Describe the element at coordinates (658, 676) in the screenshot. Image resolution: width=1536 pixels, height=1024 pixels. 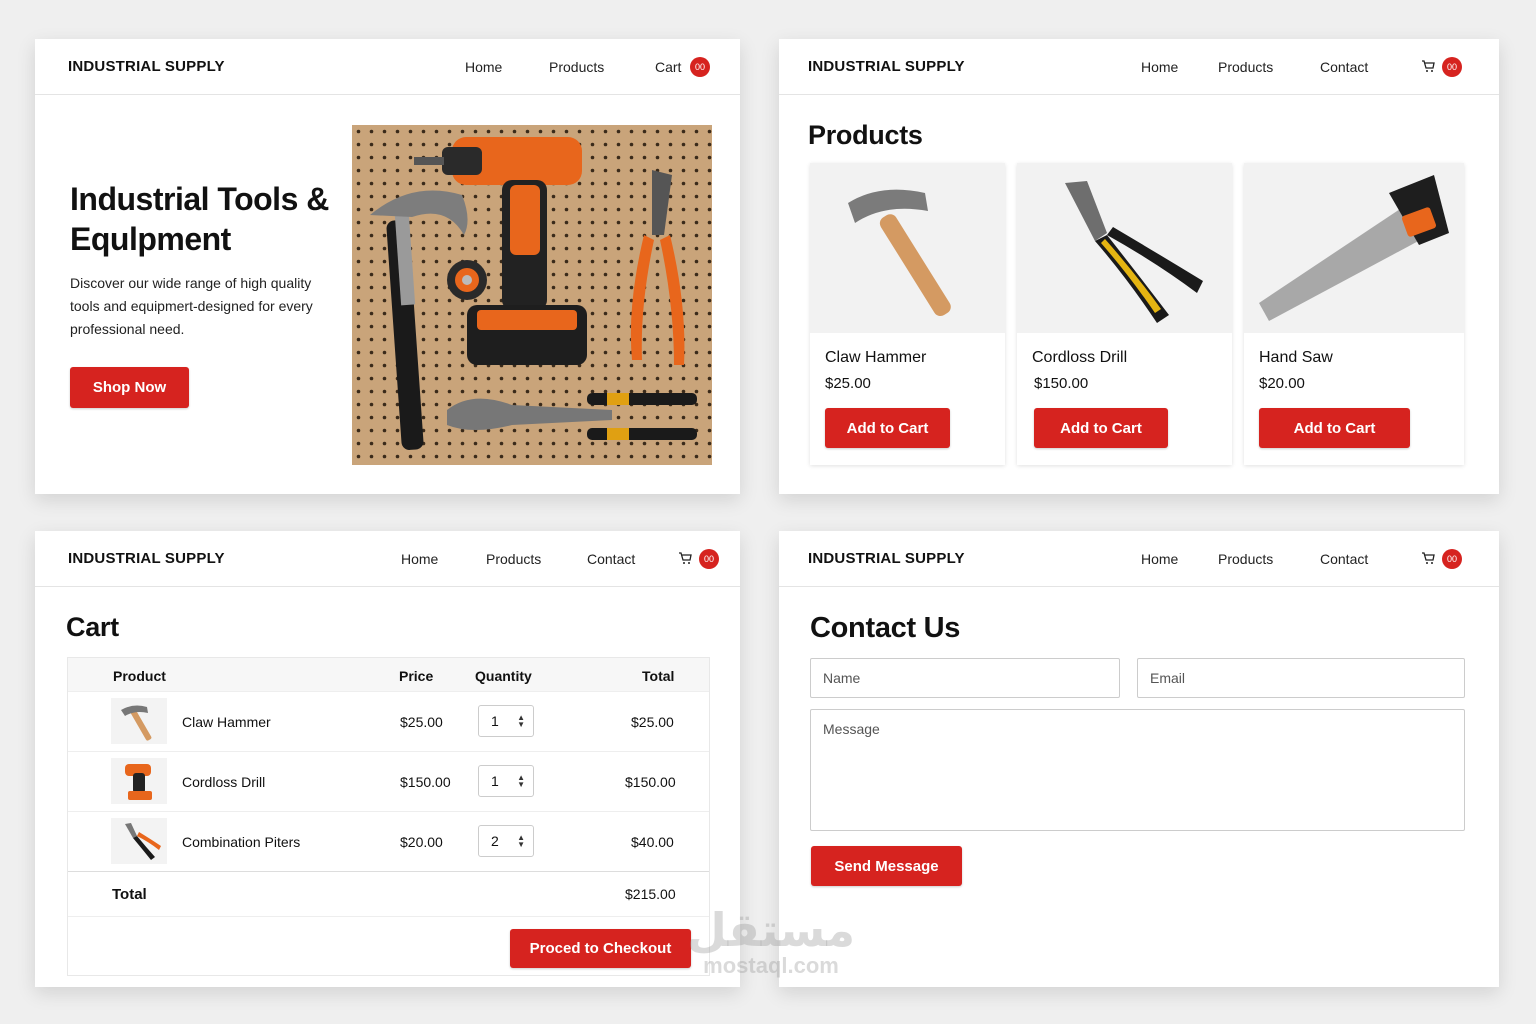
I see `column-header: Total` at that location.